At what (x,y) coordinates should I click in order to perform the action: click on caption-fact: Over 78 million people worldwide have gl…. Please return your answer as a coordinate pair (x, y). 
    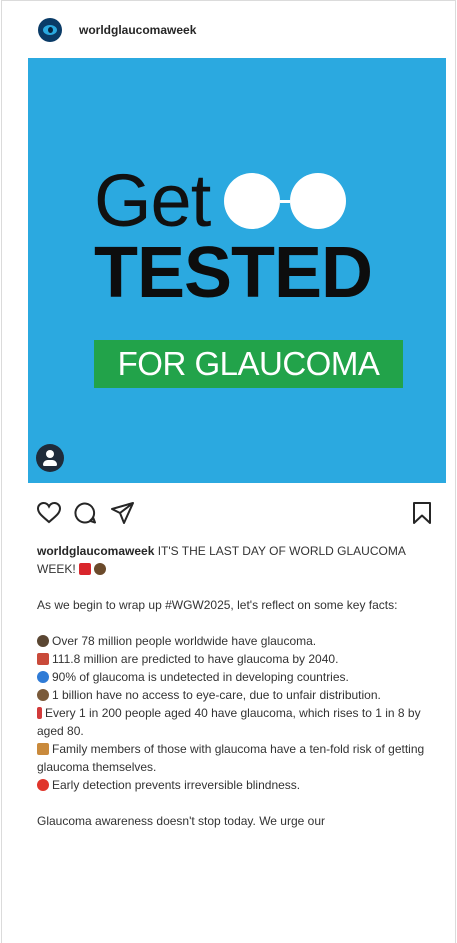
    Looking at the image, I should click on (239, 641).